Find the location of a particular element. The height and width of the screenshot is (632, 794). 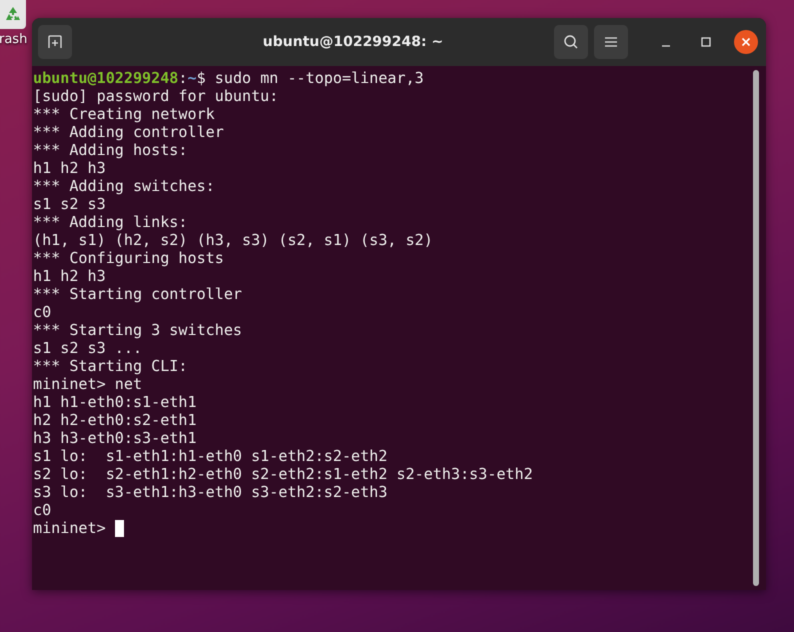

close-button is located at coordinates (746, 42).